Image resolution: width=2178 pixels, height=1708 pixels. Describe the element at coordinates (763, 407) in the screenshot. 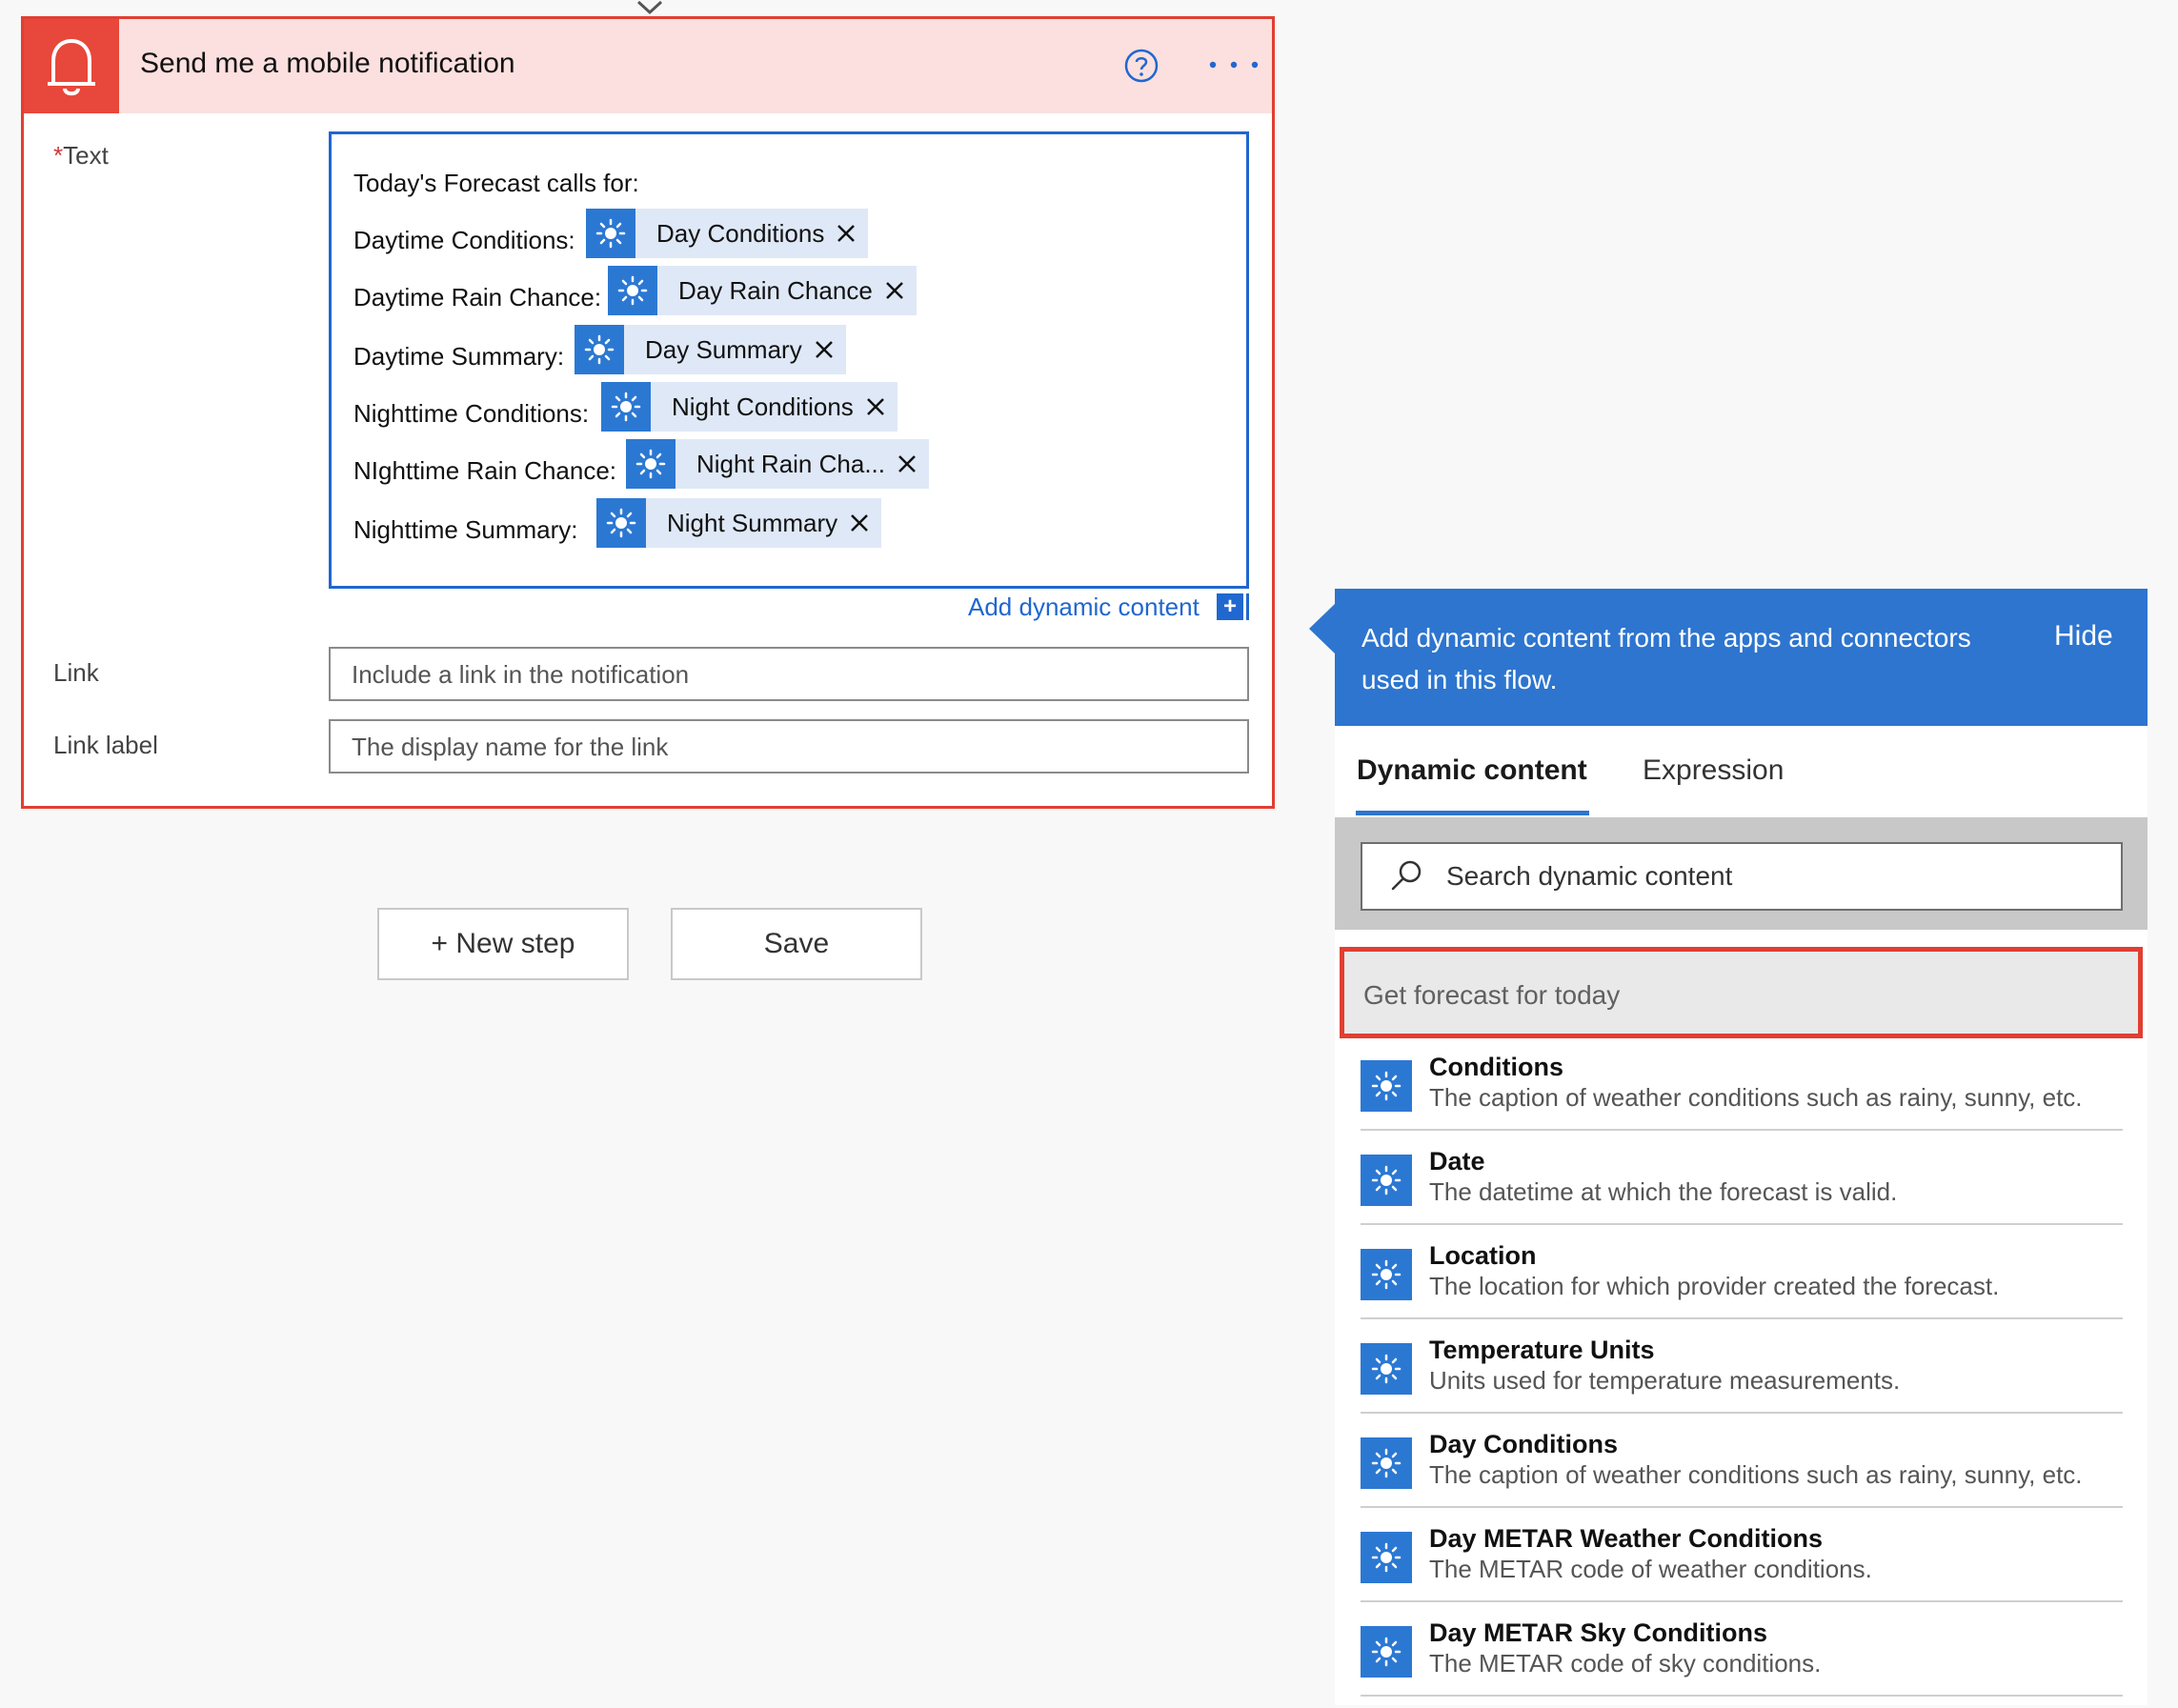

I see `dynamic-token-label: Night Conditions` at that location.